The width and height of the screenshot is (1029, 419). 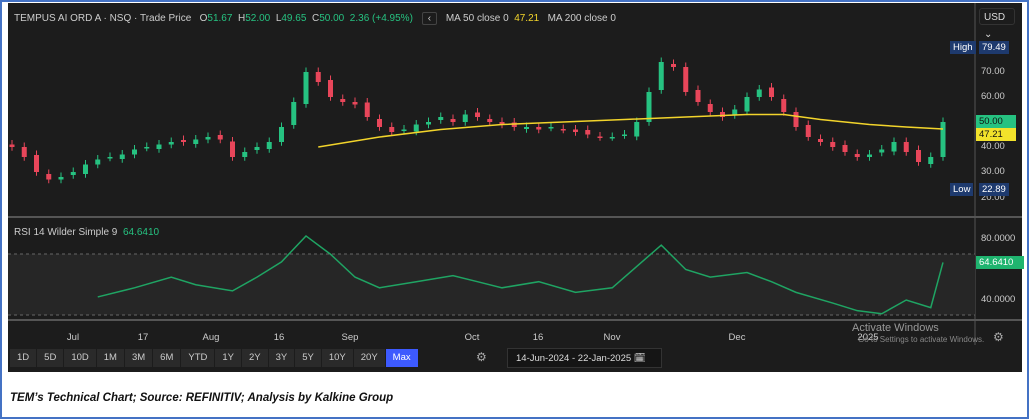 What do you see at coordinates (993, 96) in the screenshot?
I see `price-tick: 60.00` at bounding box center [993, 96].